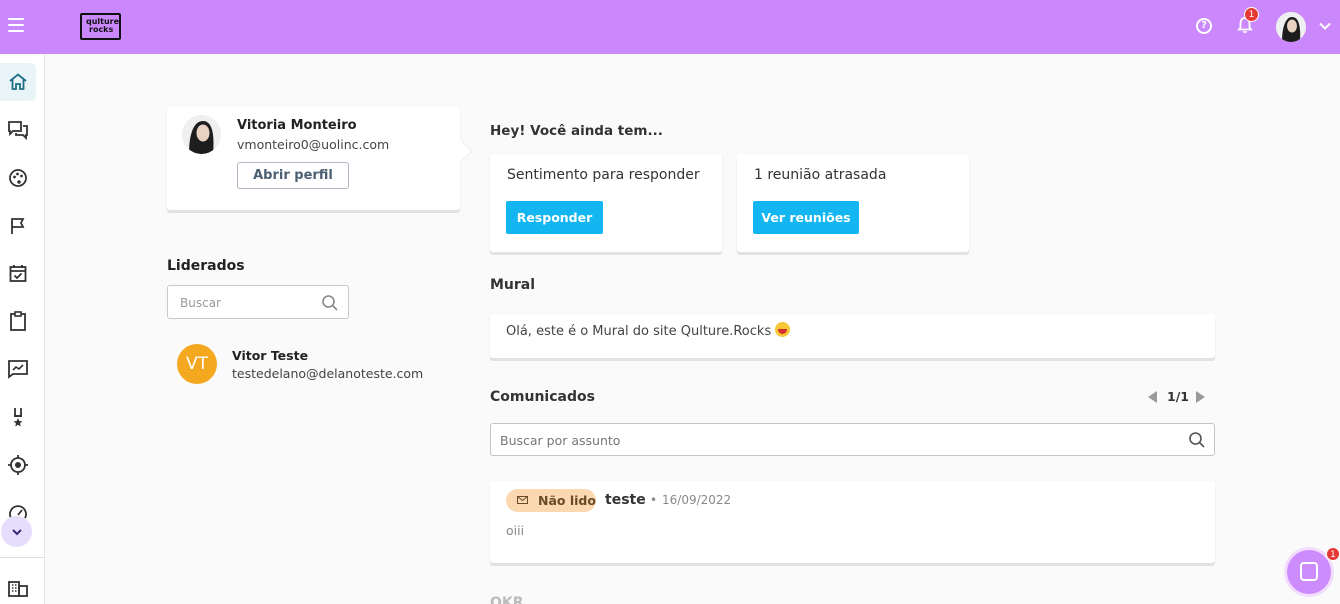  Describe the element at coordinates (101, 29) in the screenshot. I see `logo-line-2: rocks` at that location.